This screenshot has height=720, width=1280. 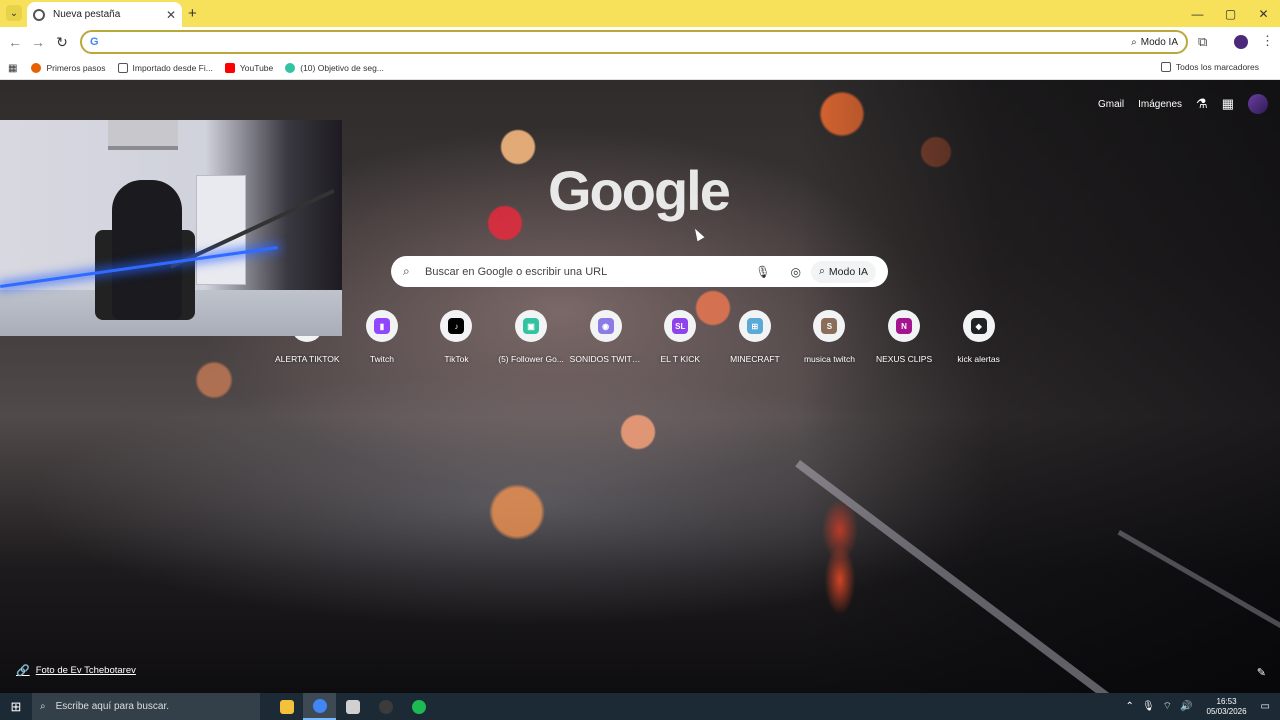 What do you see at coordinates (381, 326) in the screenshot?
I see `shortcut-icon-circle: ▮` at bounding box center [381, 326].